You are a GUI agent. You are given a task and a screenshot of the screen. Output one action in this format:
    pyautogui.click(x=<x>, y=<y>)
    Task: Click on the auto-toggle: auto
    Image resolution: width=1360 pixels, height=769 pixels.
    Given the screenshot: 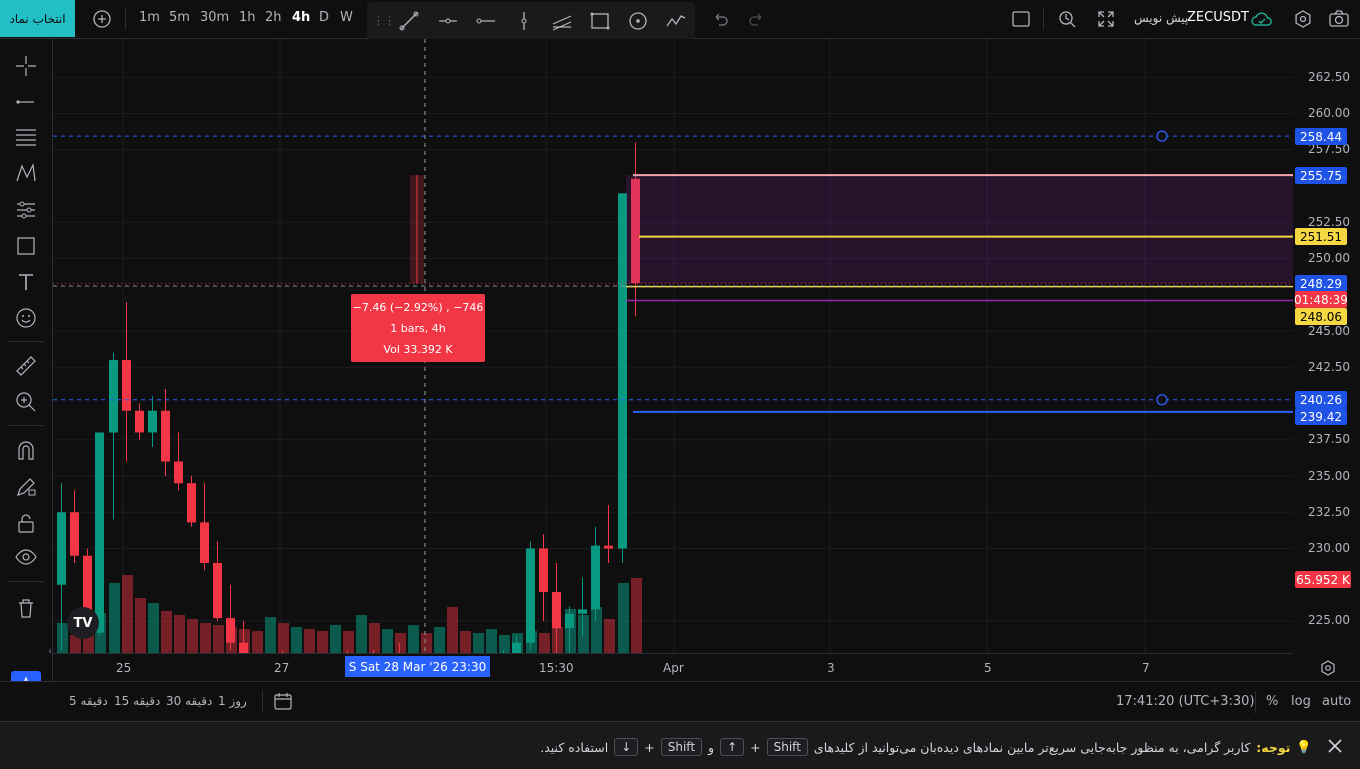 What is the action you would take?
    pyautogui.click(x=1336, y=701)
    